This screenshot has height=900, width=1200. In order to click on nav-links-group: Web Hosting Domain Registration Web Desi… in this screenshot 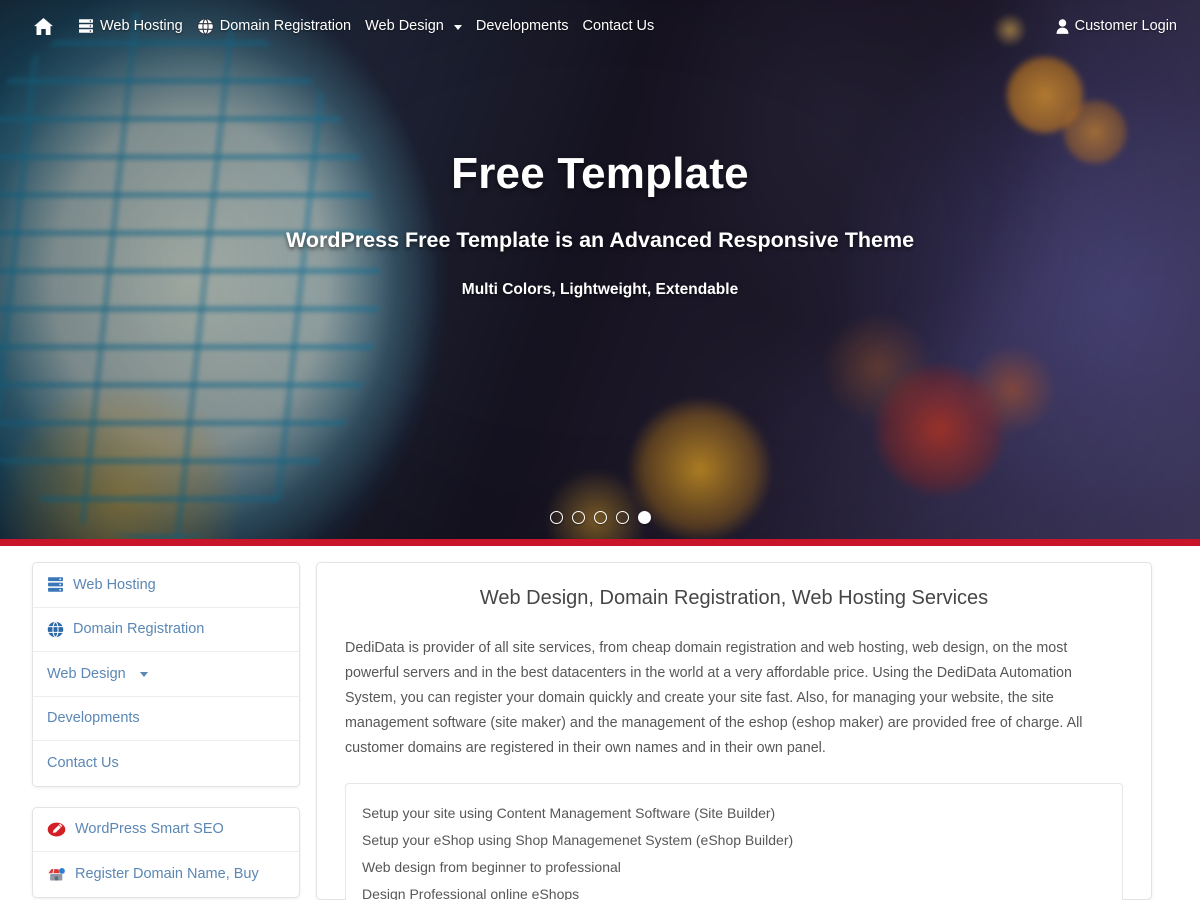, I will do `click(348, 26)`.